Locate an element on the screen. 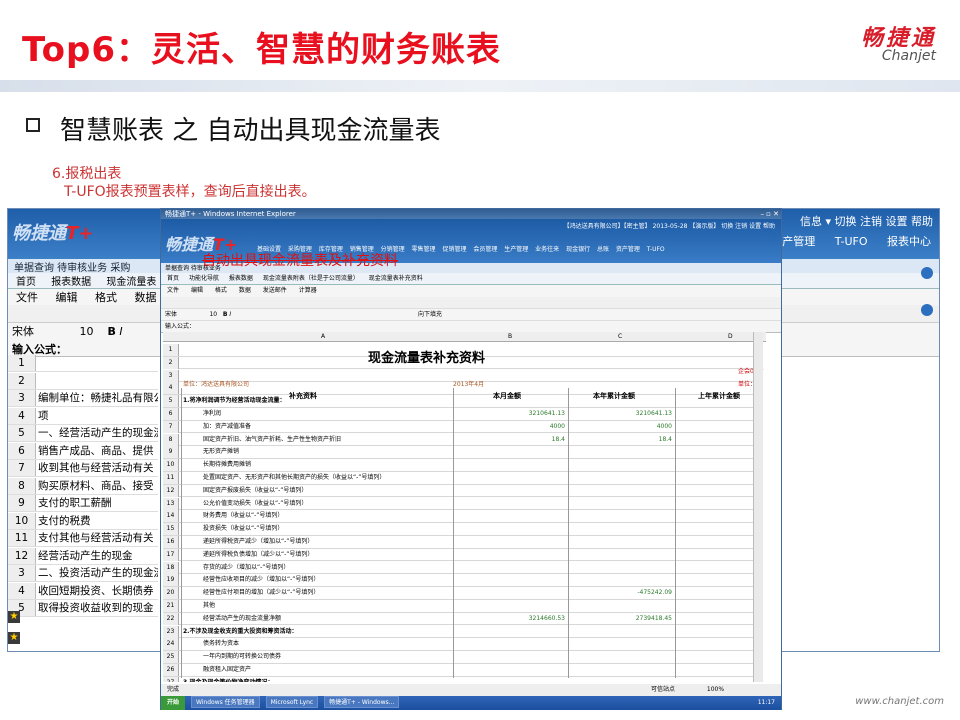 The width and height of the screenshot is (960, 720). cell-item: 固定资产报废损失（收益以“-”号填列） is located at coordinates (326, 491).